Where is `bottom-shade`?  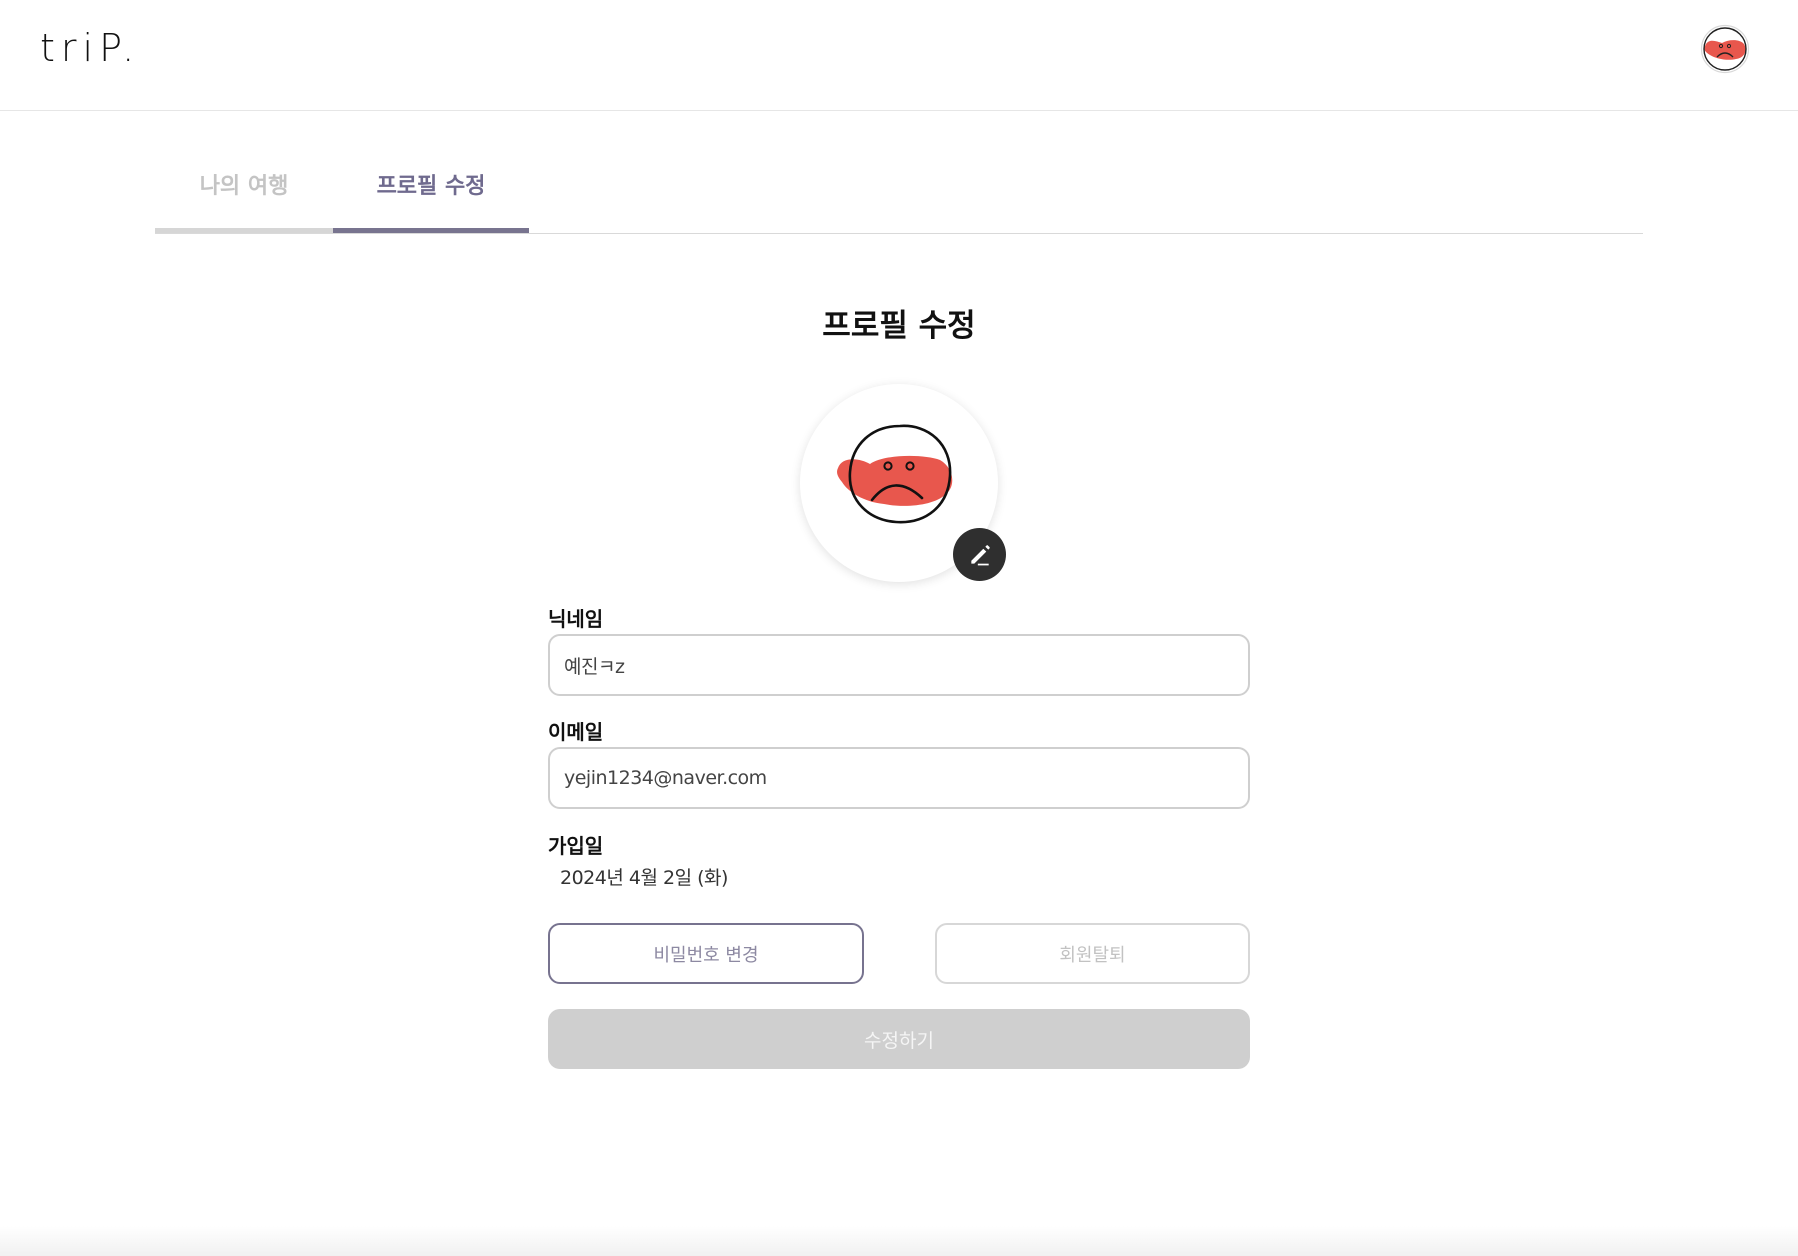 bottom-shade is located at coordinates (899, 1241).